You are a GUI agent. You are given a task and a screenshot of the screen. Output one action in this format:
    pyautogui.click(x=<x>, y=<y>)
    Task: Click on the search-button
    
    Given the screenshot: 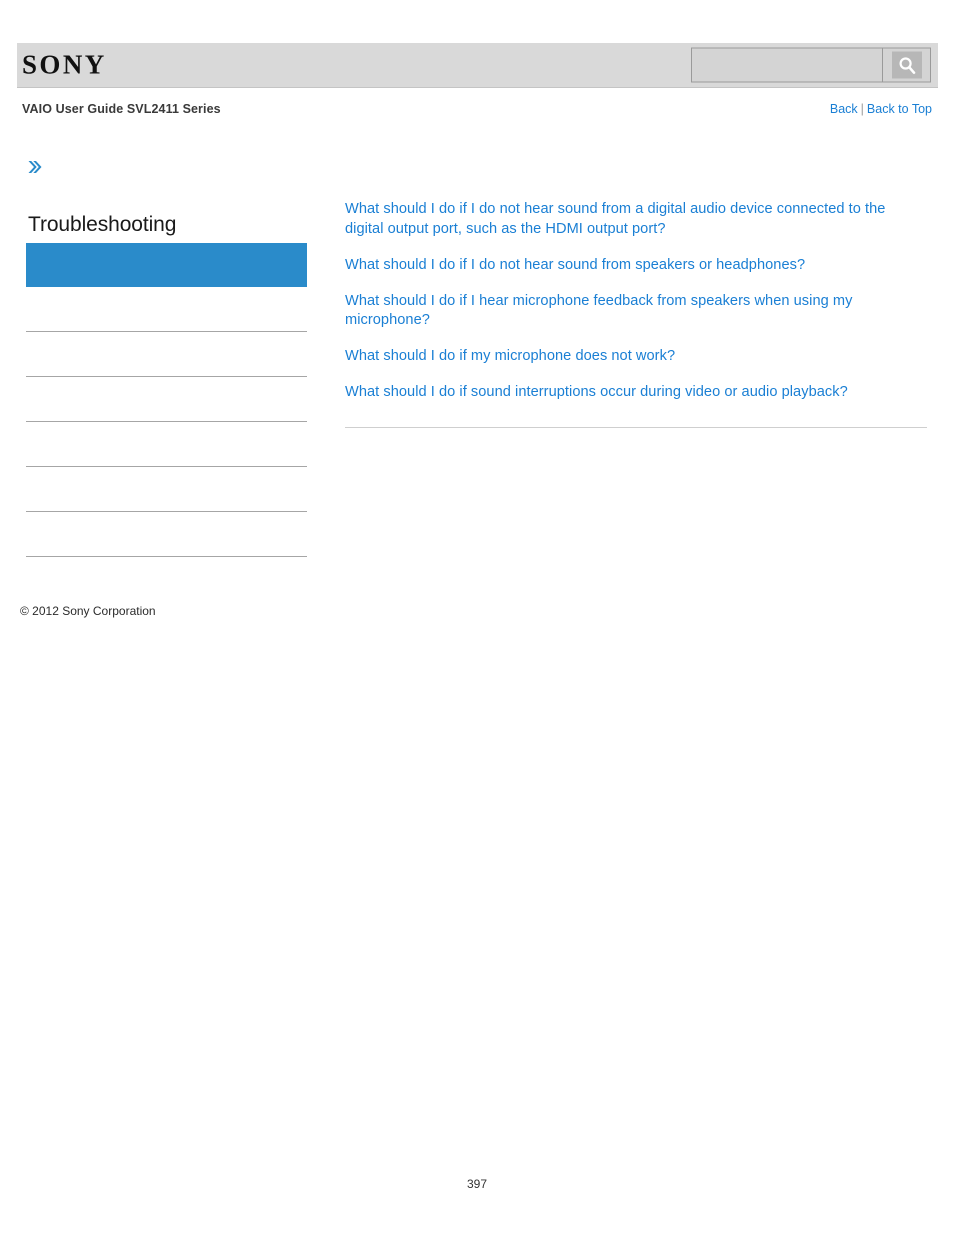 What is the action you would take?
    pyautogui.click(x=906, y=65)
    